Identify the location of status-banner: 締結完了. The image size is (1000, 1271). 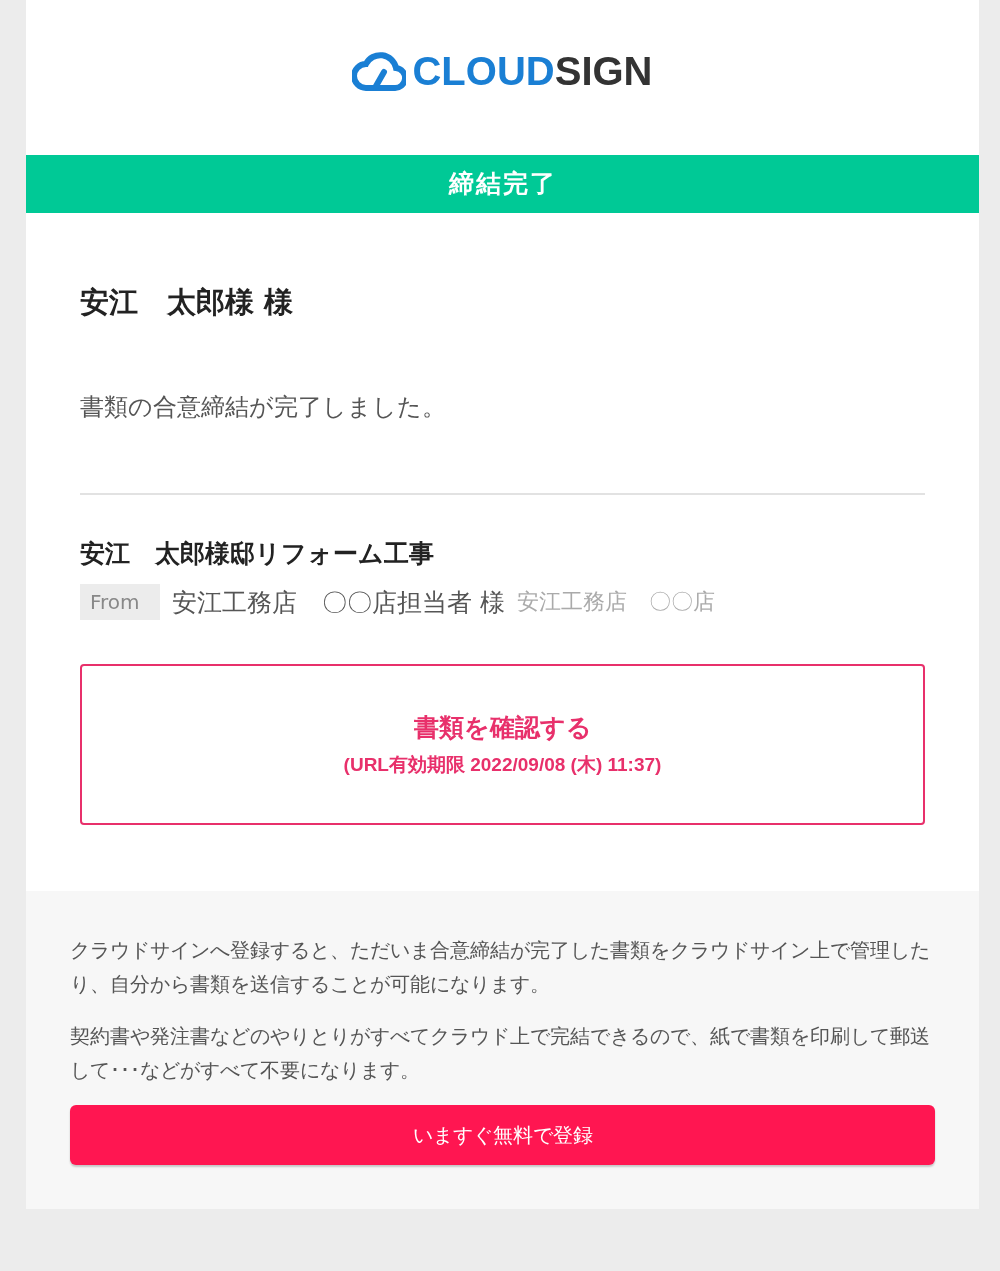
(502, 184).